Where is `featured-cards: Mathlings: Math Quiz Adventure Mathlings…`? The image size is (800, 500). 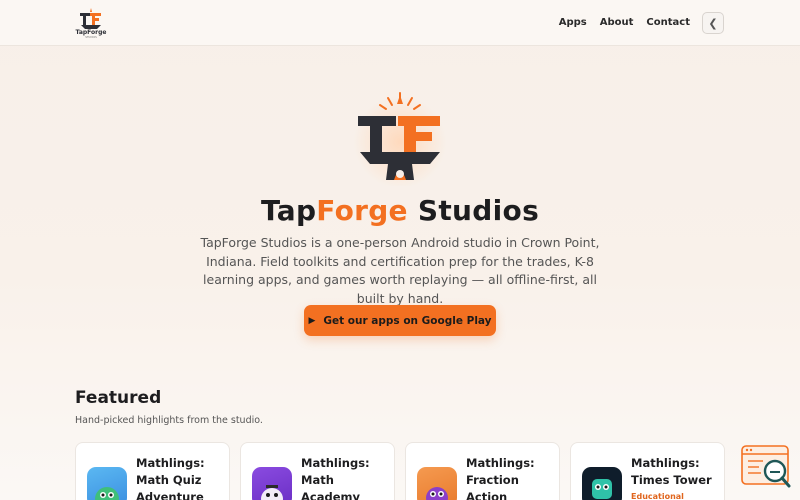
featured-cards: Mathlings: Math Quiz Adventure Mathlings… is located at coordinates (400, 471).